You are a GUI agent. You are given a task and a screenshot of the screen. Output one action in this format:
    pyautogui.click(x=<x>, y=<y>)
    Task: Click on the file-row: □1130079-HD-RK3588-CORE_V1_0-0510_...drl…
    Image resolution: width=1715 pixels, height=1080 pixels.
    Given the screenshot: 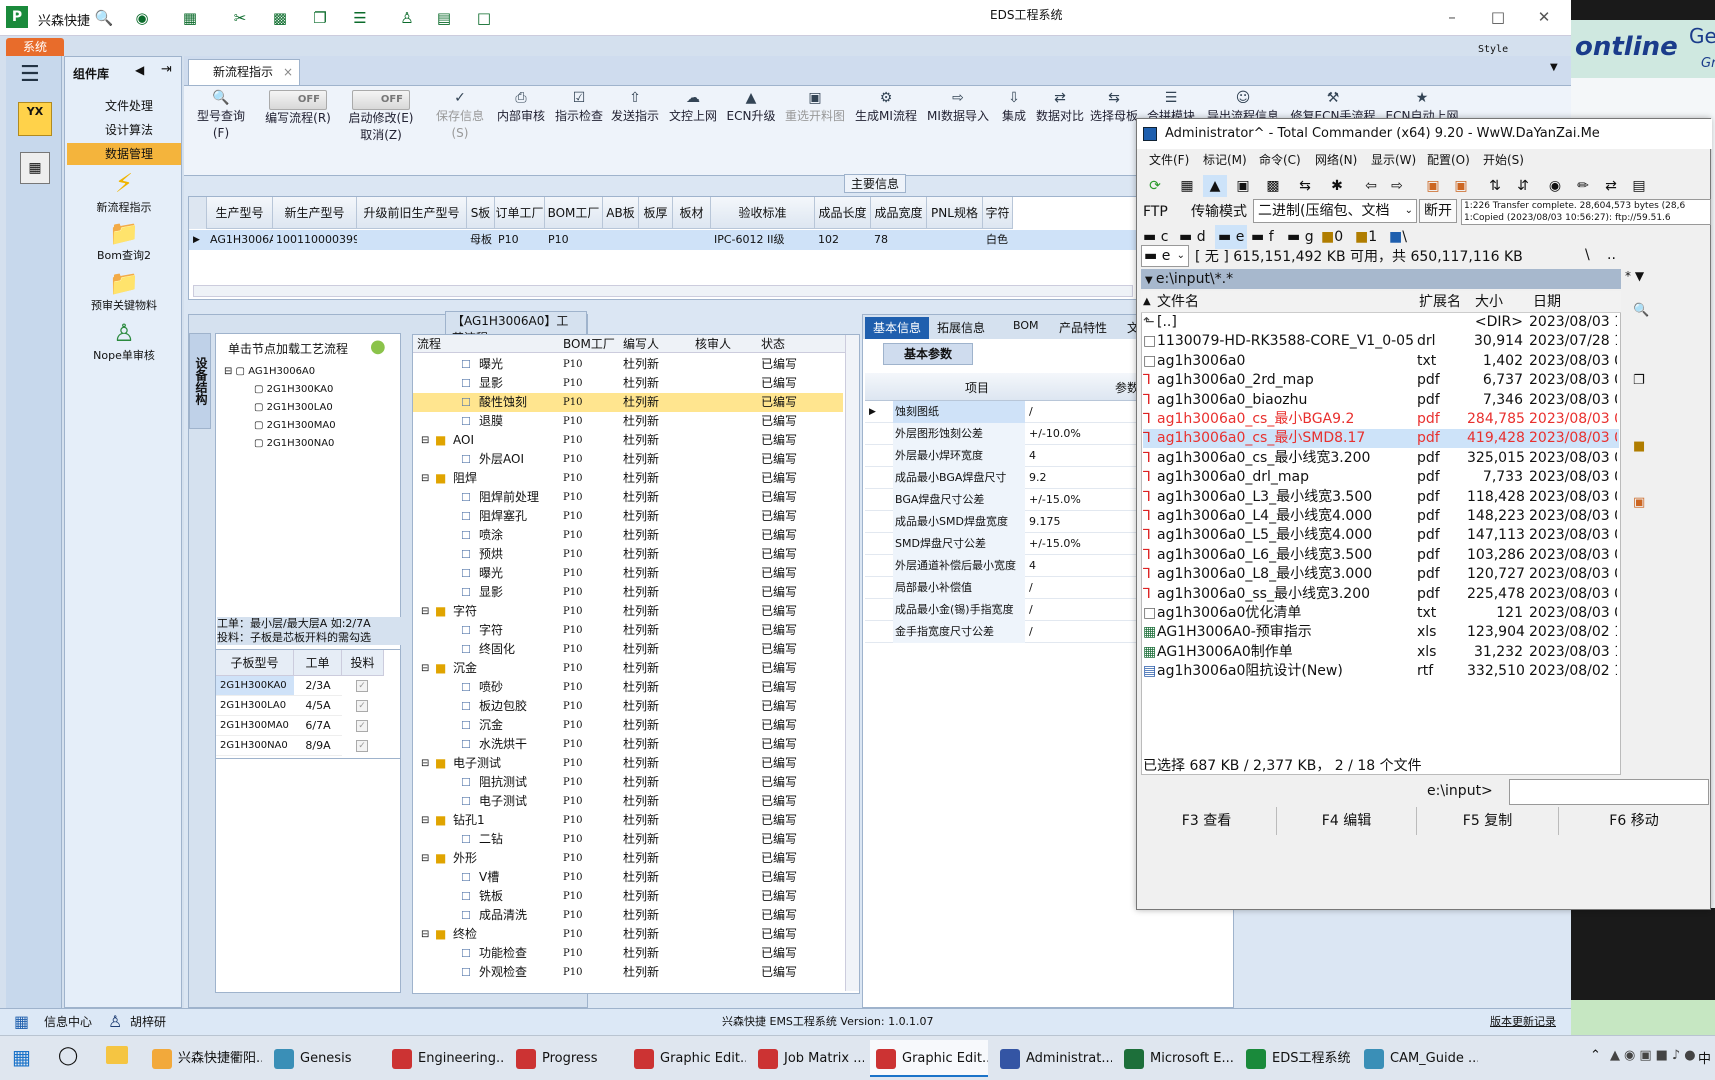 What is the action you would take?
    pyautogui.click(x=1381, y=341)
    